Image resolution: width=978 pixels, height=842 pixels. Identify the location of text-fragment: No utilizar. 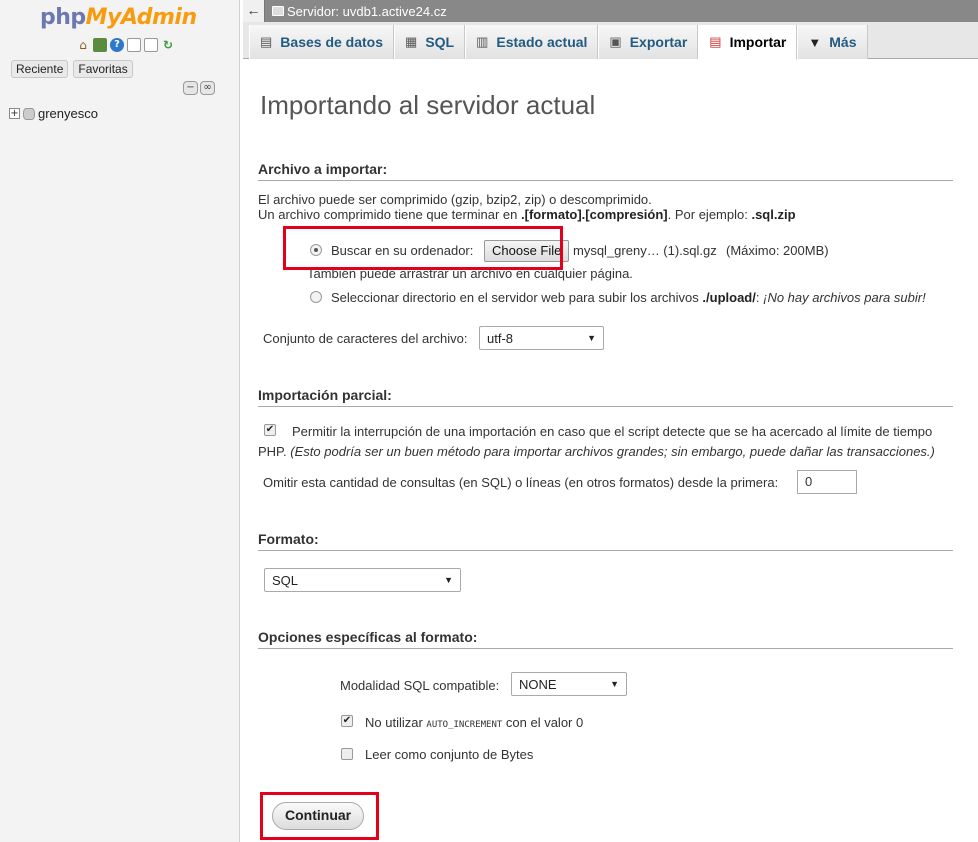
(396, 722).